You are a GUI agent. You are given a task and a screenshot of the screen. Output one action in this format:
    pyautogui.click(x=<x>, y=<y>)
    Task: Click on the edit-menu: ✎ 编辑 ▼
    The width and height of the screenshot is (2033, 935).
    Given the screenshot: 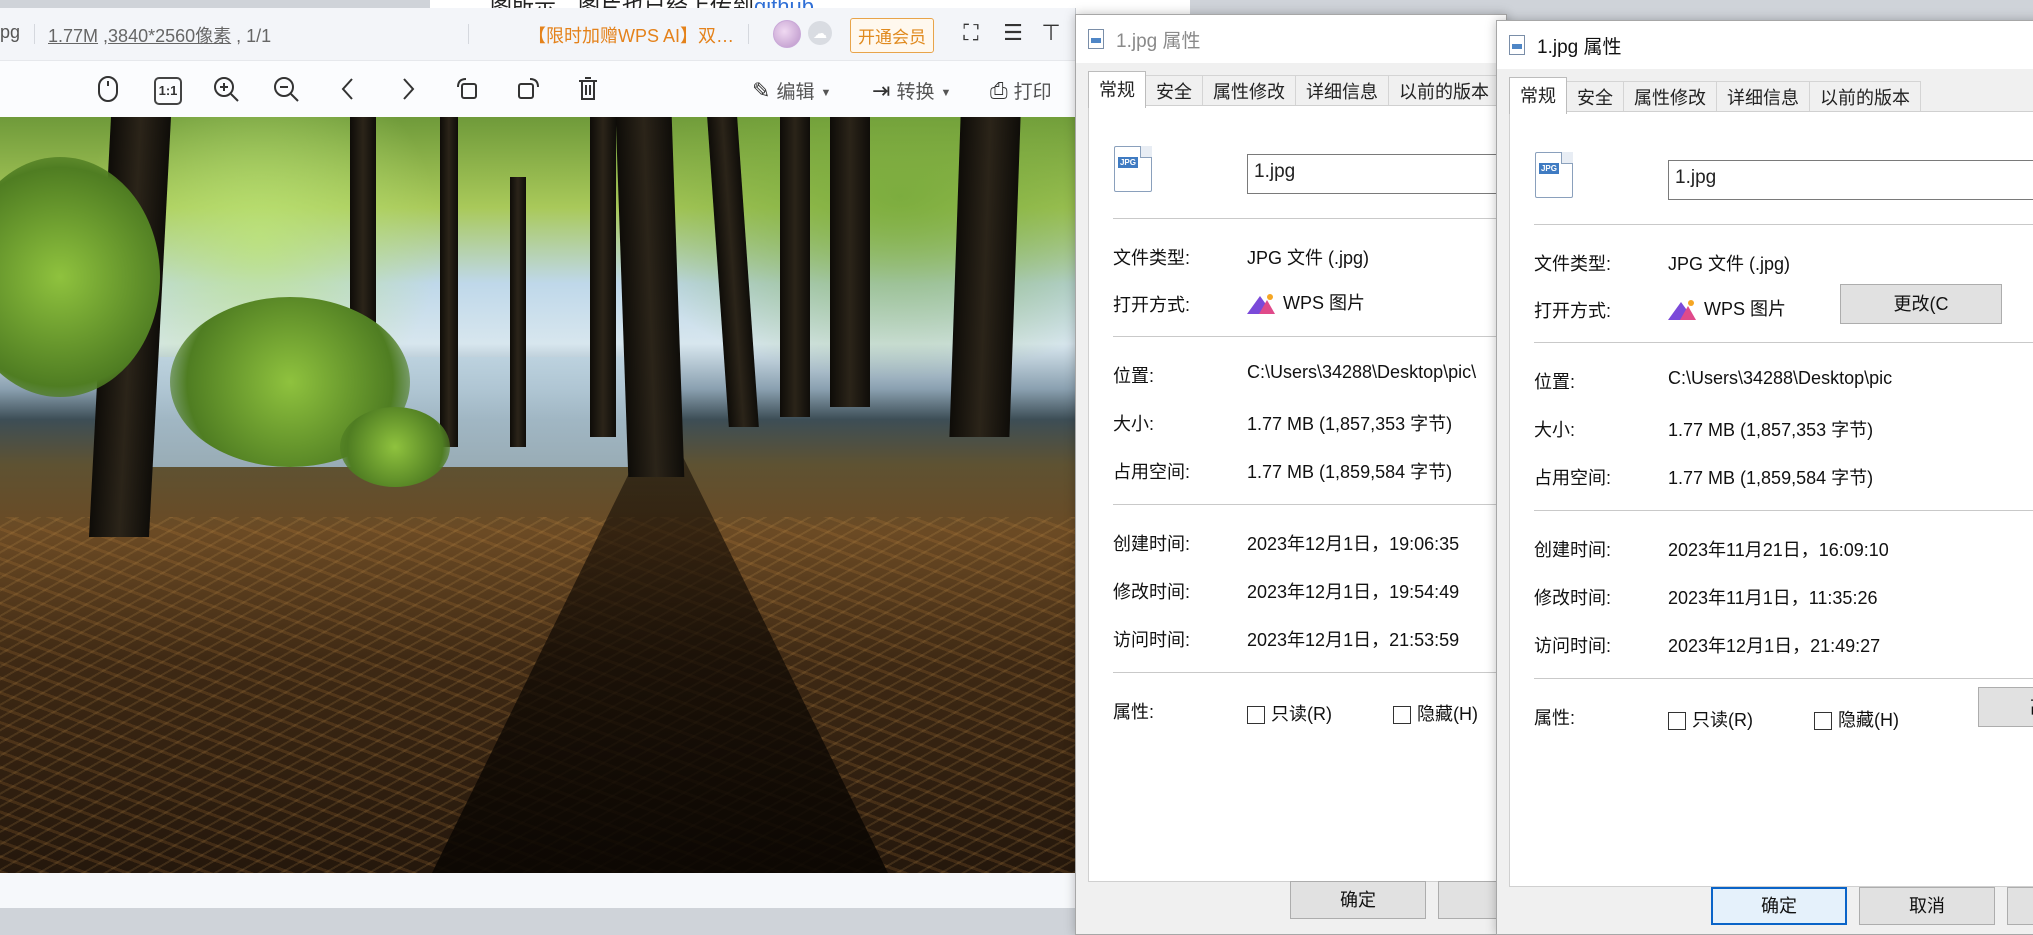 What is the action you would take?
    pyautogui.click(x=791, y=90)
    